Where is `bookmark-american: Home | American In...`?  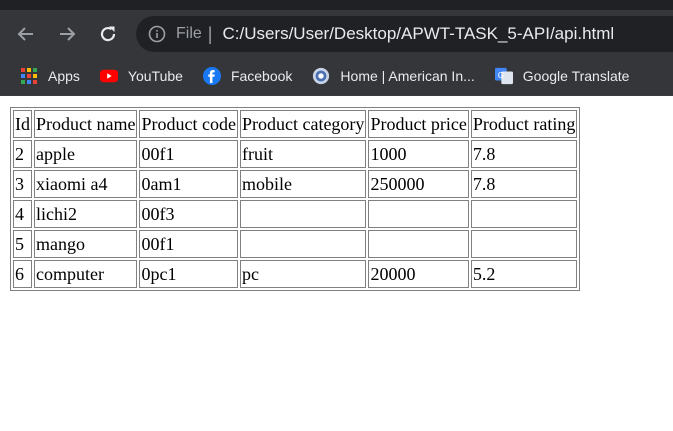
bookmark-american: Home | American In... is located at coordinates (393, 76).